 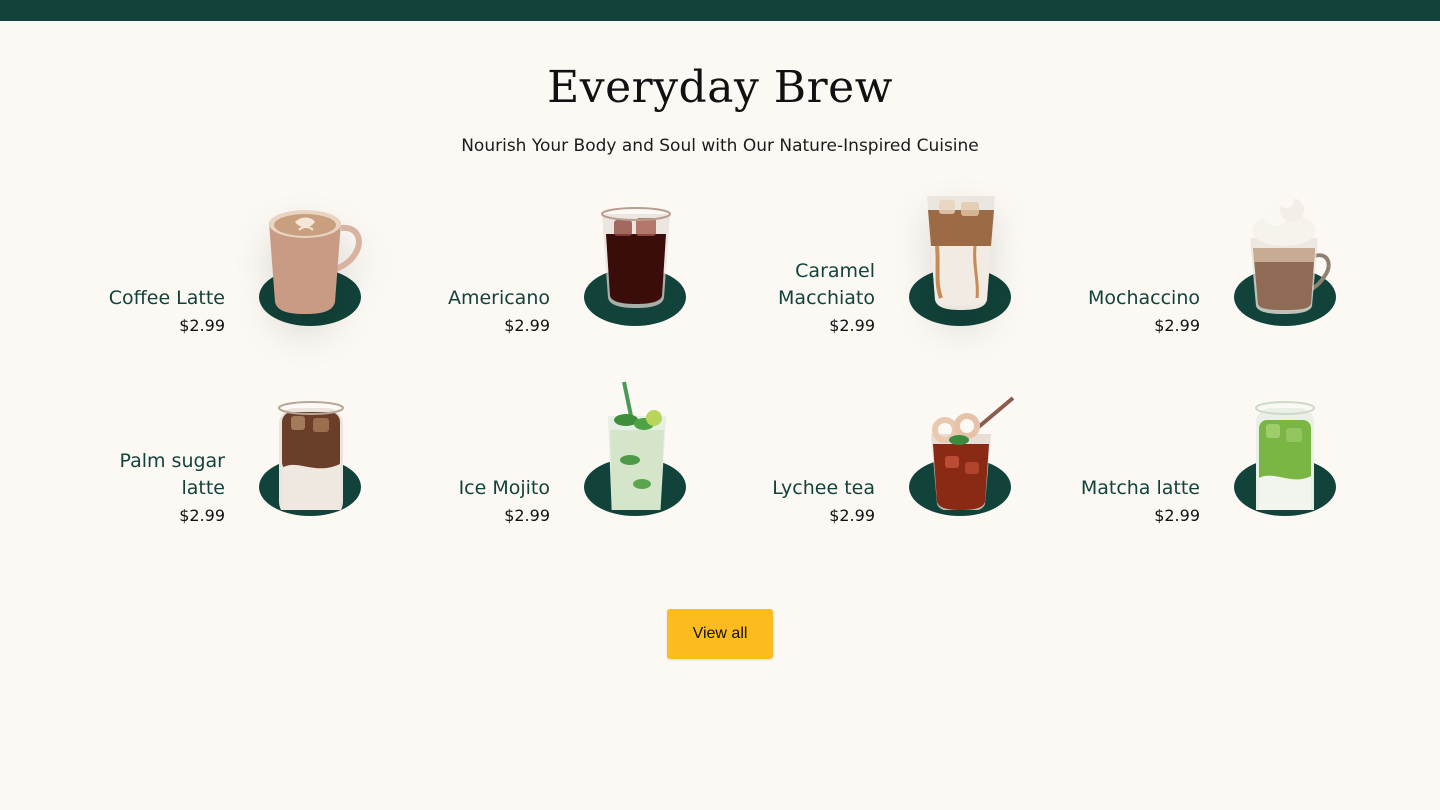 What do you see at coordinates (166, 298) in the screenshot?
I see `menu-item-name: Coffee Latte` at bounding box center [166, 298].